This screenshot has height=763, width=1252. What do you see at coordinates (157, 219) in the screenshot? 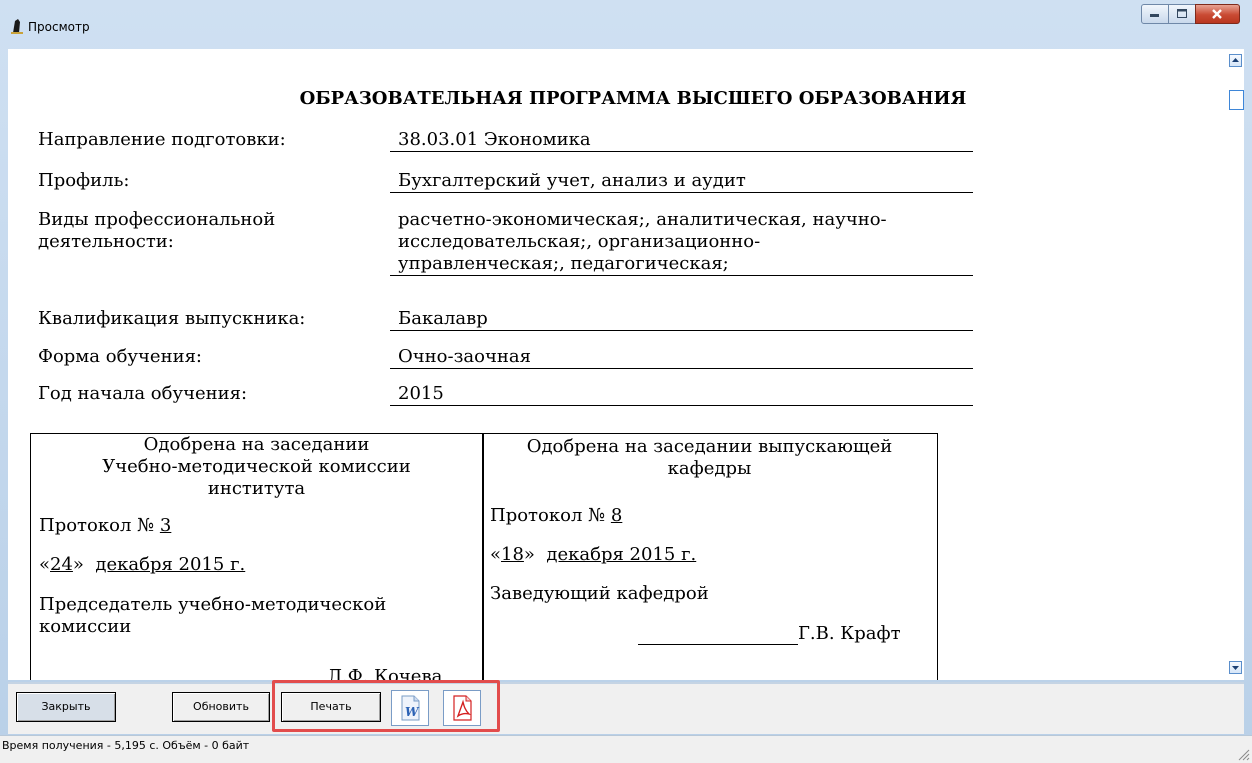
I see `field-label-activities-line: Виды профессиональной` at bounding box center [157, 219].